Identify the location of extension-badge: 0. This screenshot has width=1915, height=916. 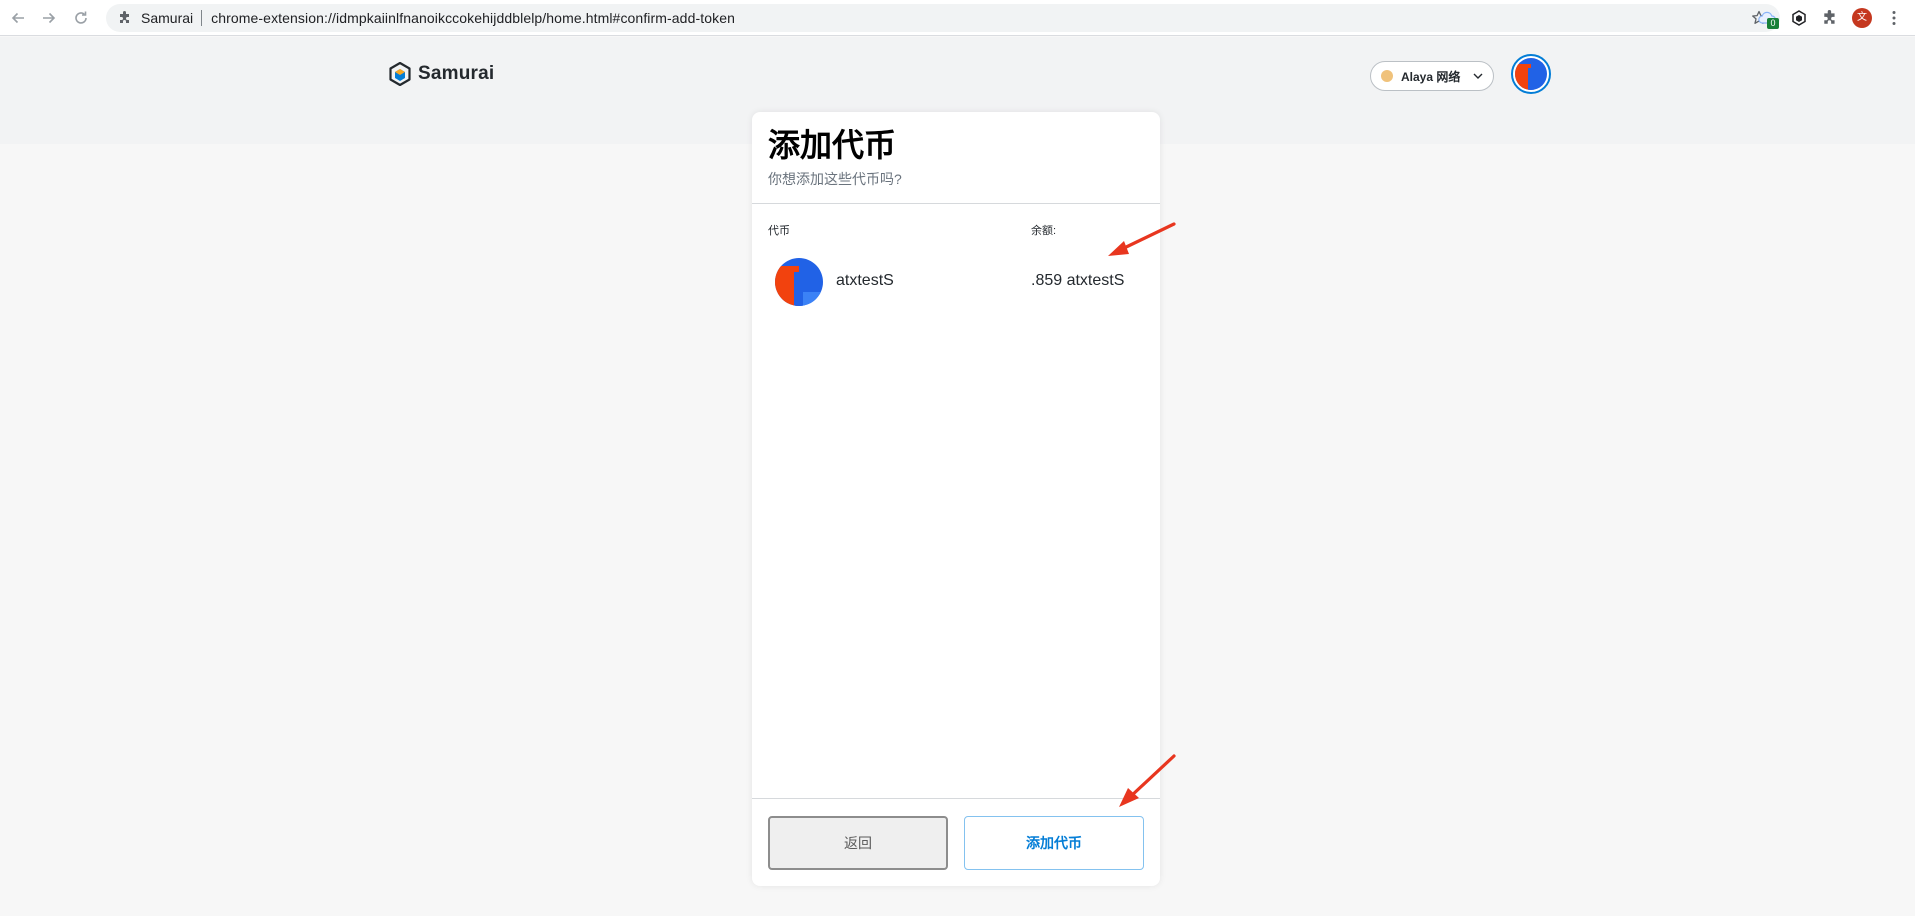
(1773, 23).